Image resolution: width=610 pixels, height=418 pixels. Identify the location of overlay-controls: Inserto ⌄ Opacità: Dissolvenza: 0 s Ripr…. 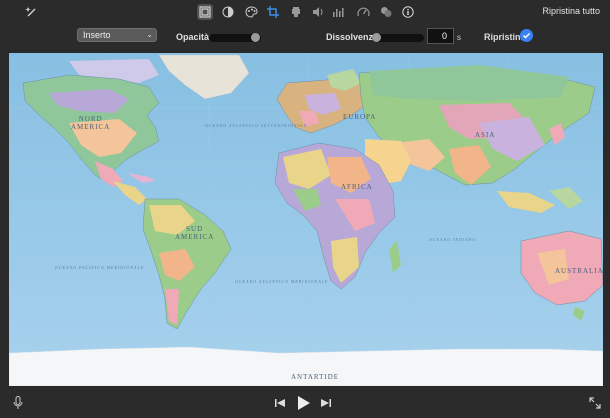
(305, 36).